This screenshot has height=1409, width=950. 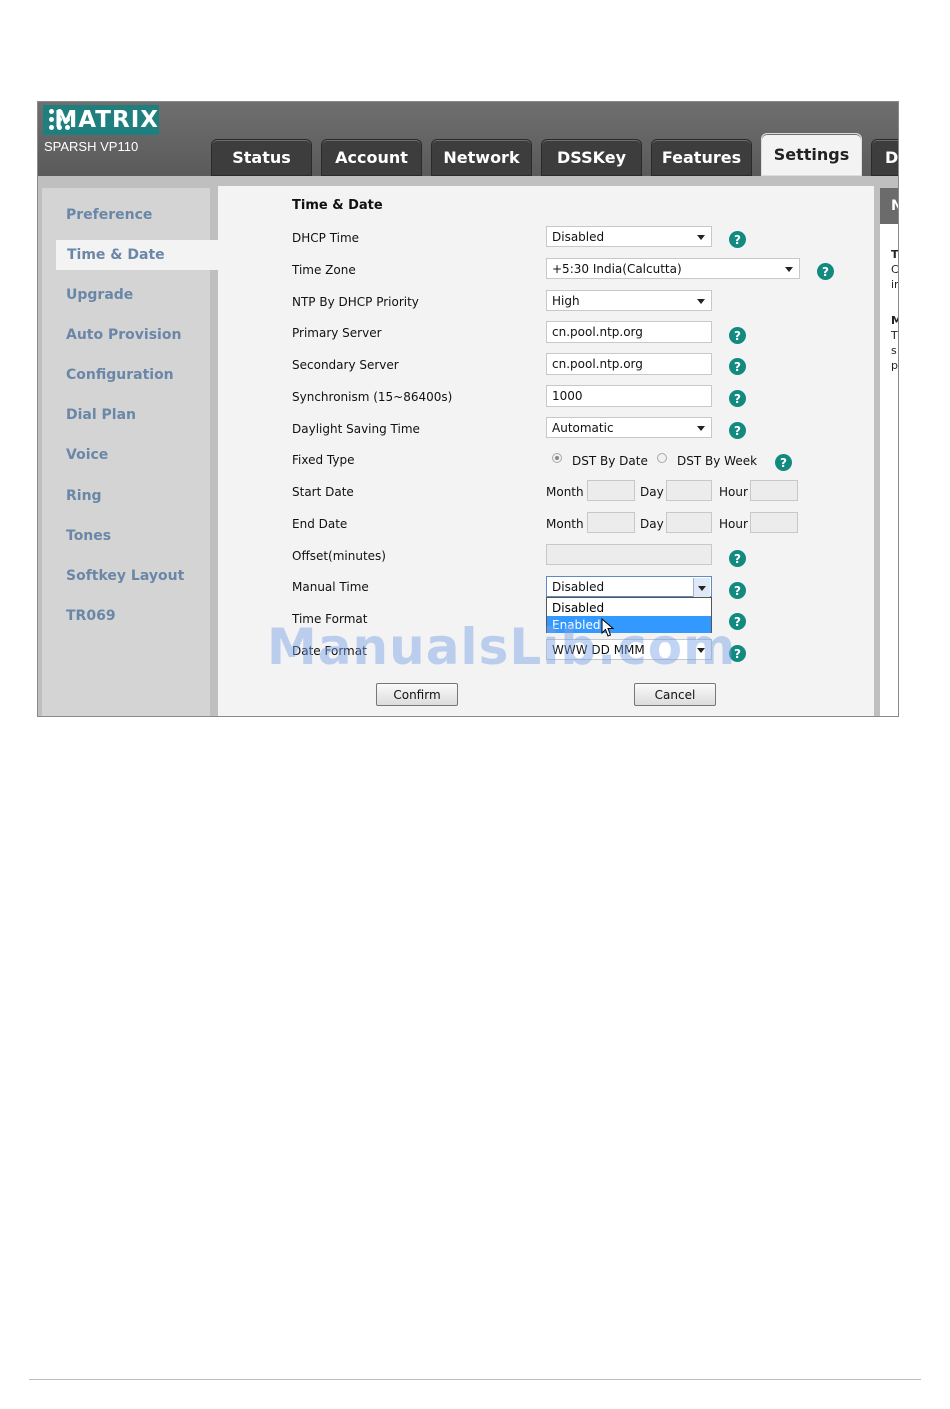 What do you see at coordinates (126, 295) in the screenshot?
I see `sidebar-item-upgrade: Upgrade` at bounding box center [126, 295].